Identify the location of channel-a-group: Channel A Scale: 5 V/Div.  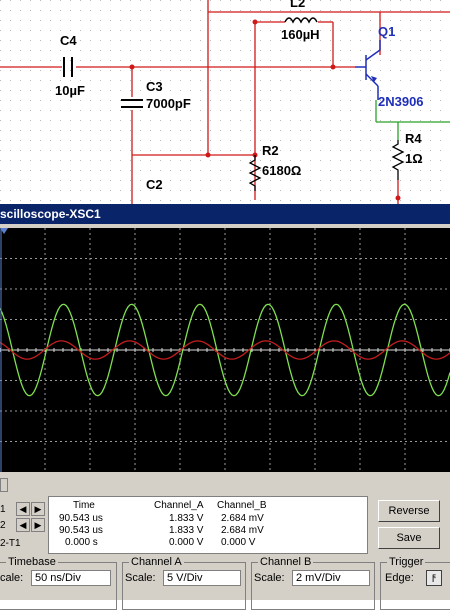
(184, 583).